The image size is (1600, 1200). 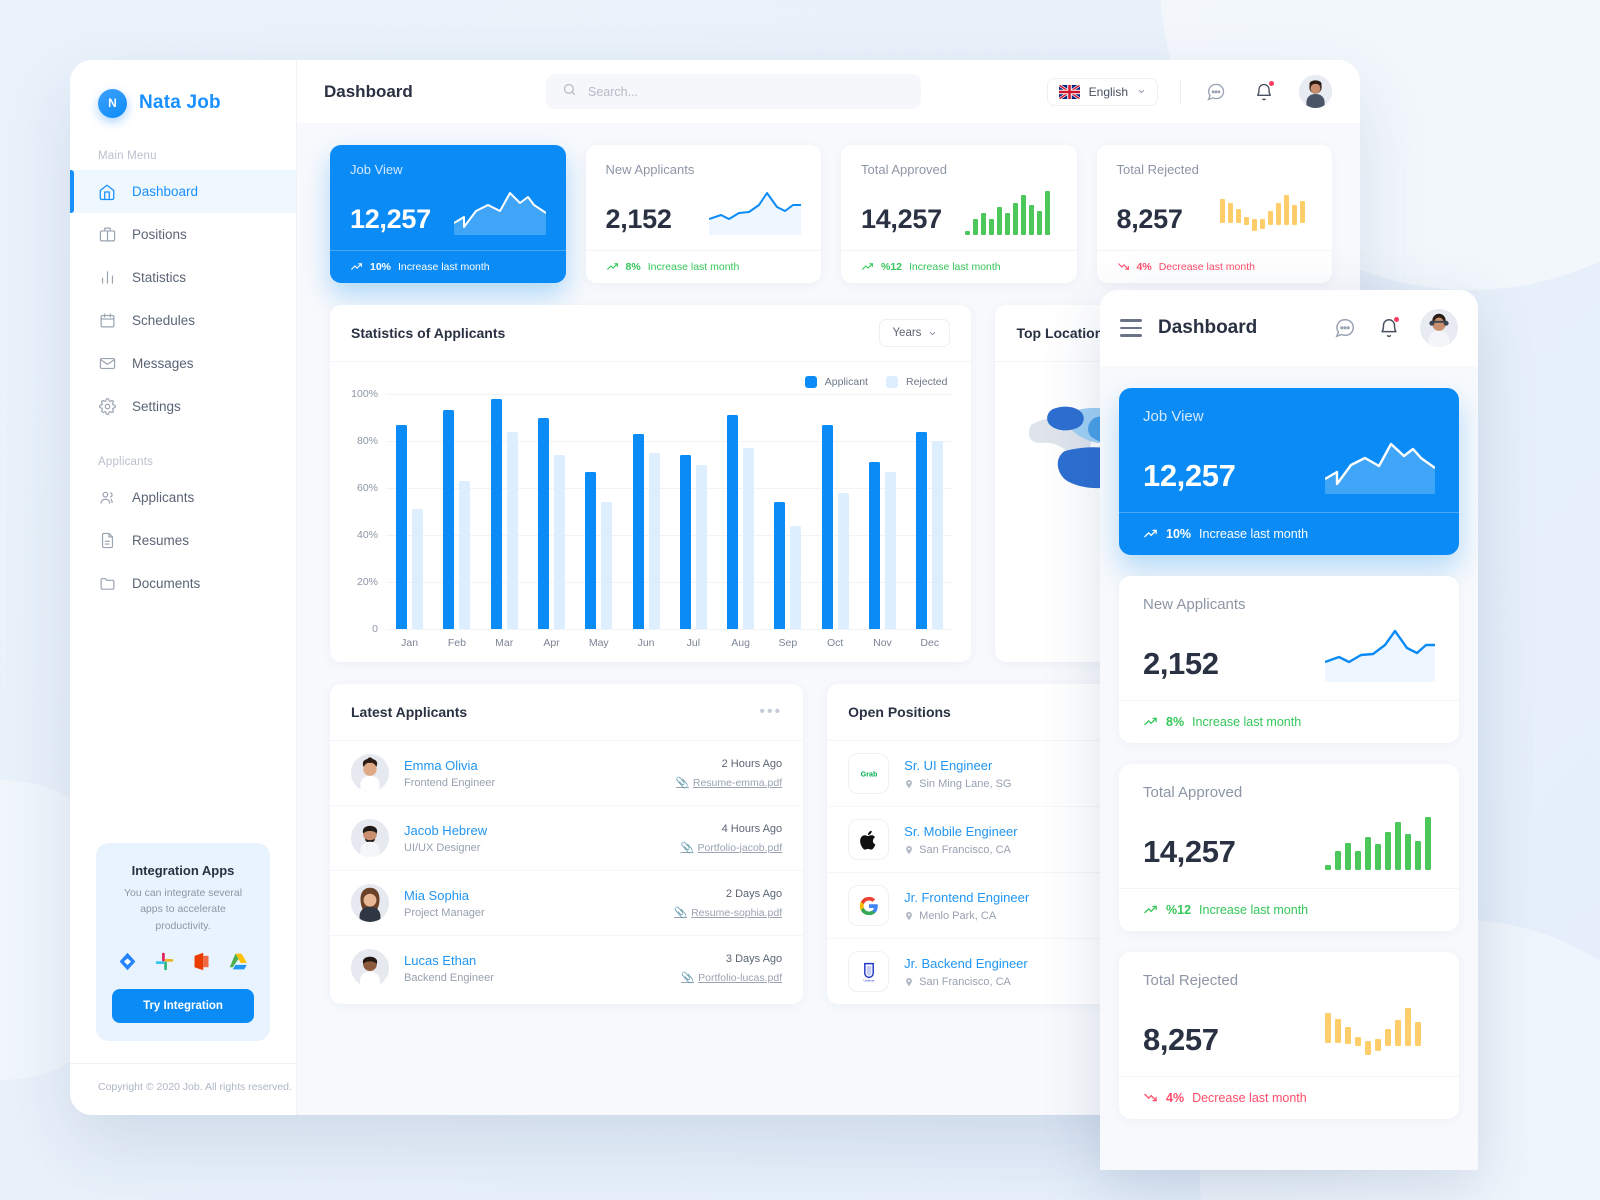 I want to click on y-tick-label: 100%, so click(x=364, y=394).